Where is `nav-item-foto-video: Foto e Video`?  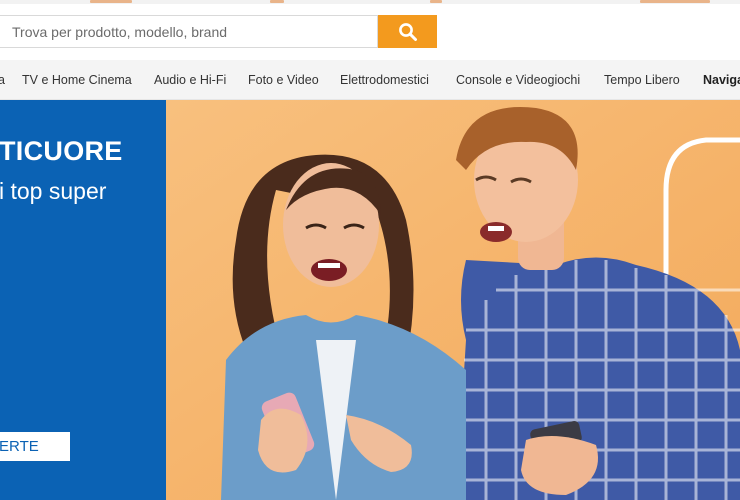 nav-item-foto-video: Foto e Video is located at coordinates (283, 79).